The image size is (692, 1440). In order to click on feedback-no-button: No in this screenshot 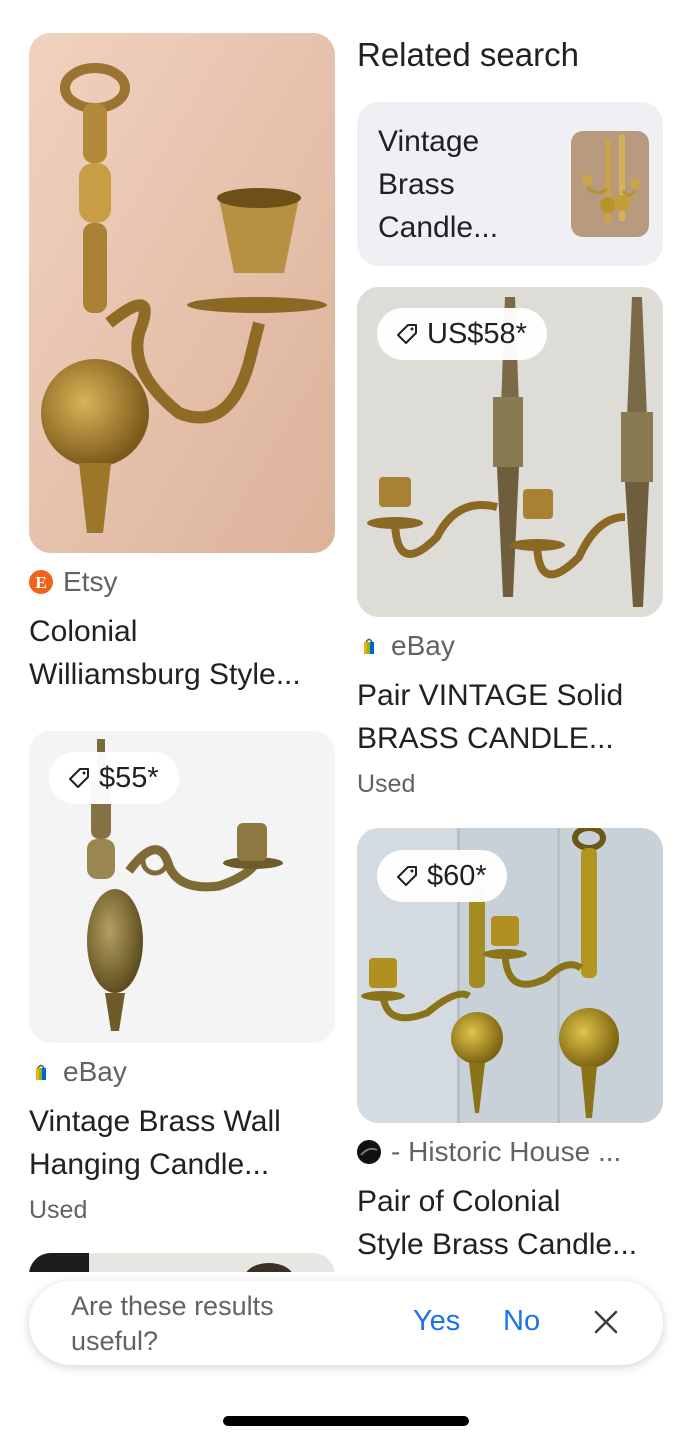, I will do `click(521, 1321)`.